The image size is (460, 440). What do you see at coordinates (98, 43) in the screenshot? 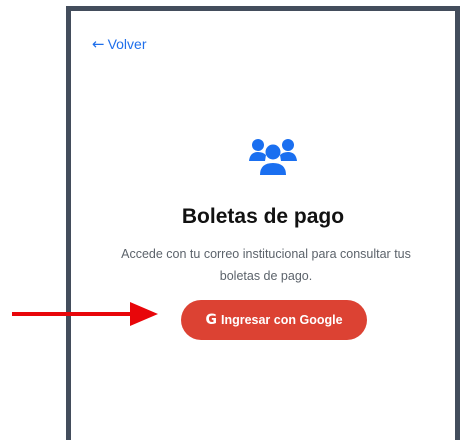
I see `arrow-left-icon: ←` at bounding box center [98, 43].